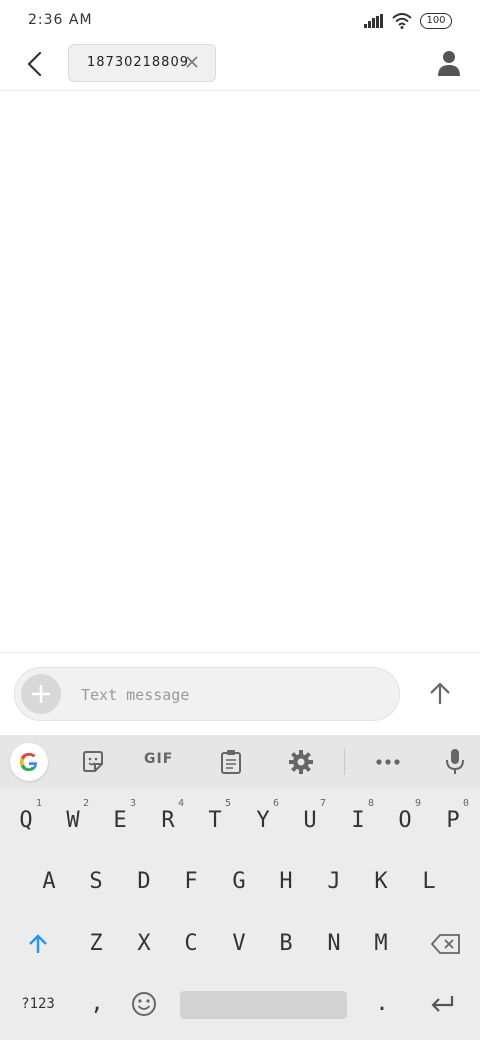  I want to click on key-6: U7, so click(310, 821).